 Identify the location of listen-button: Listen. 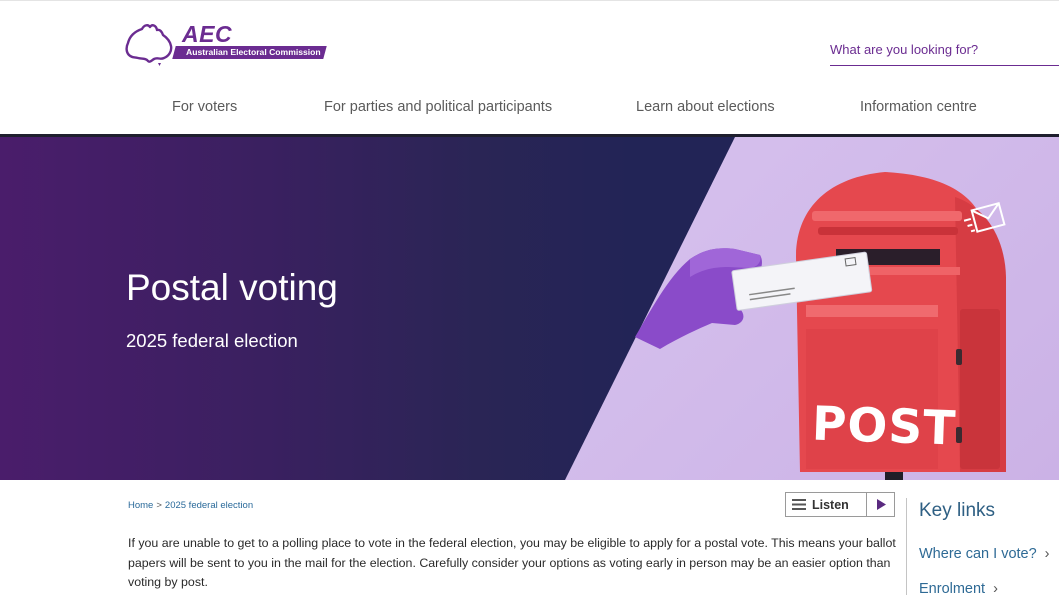
(839, 505).